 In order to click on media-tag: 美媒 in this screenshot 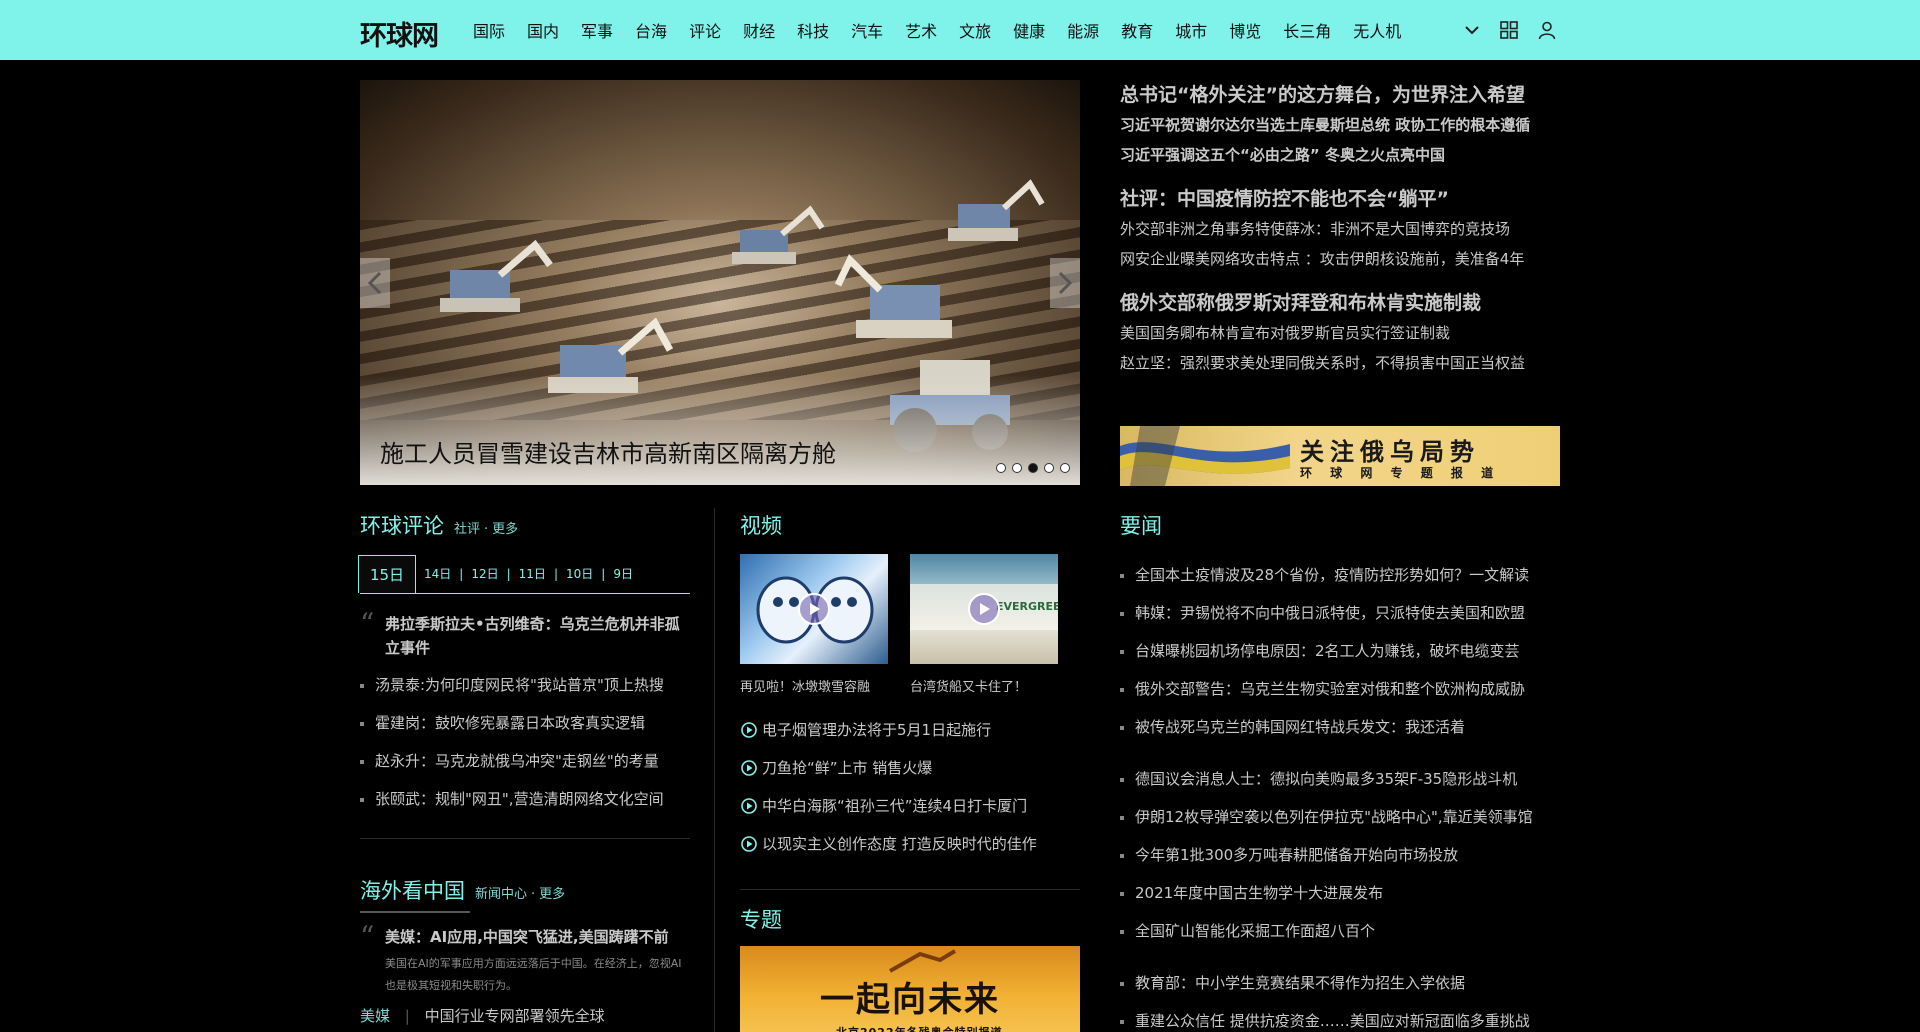, I will do `click(375, 1016)`.